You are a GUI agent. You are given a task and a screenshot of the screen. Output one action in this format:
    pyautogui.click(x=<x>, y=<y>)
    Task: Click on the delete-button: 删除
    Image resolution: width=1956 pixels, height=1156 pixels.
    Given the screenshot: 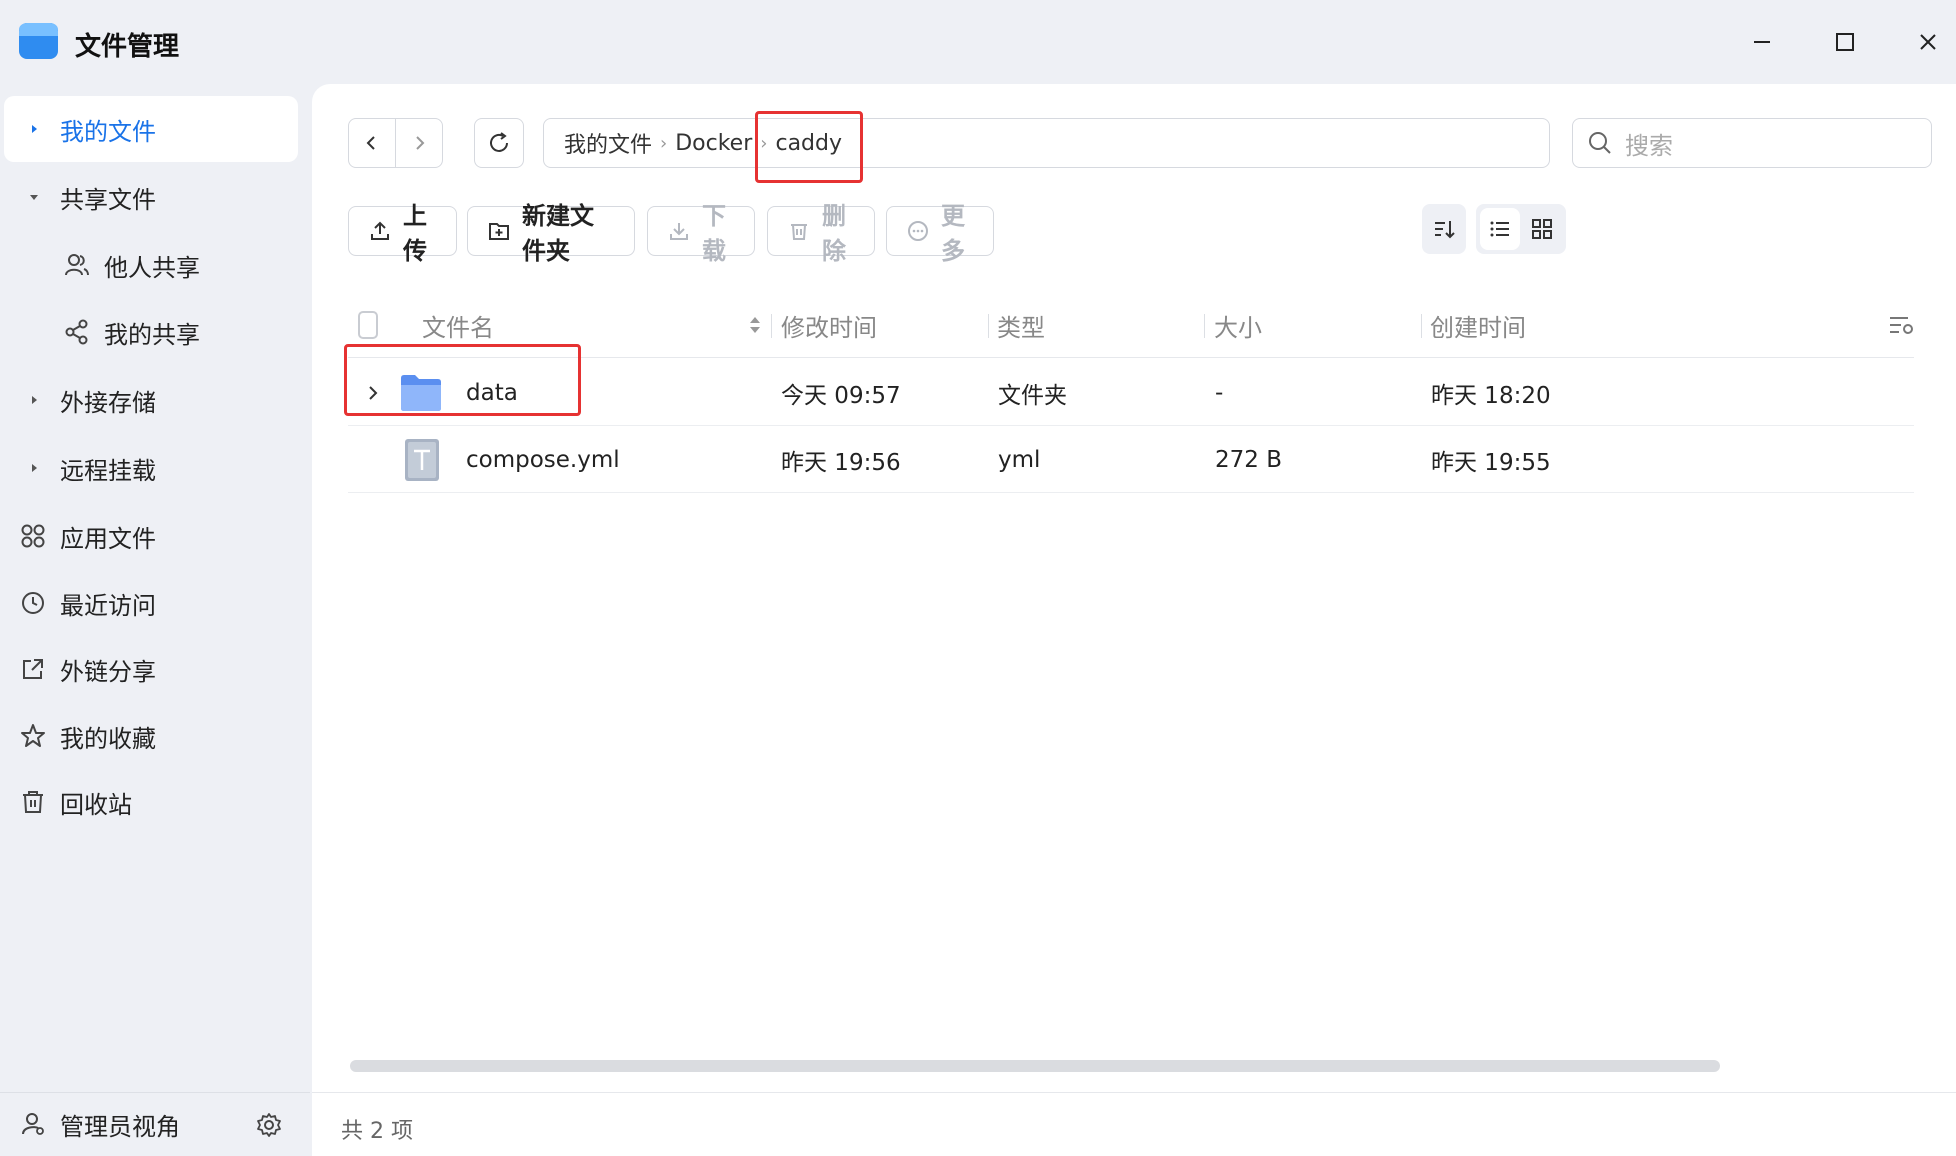 What is the action you would take?
    pyautogui.click(x=821, y=233)
    